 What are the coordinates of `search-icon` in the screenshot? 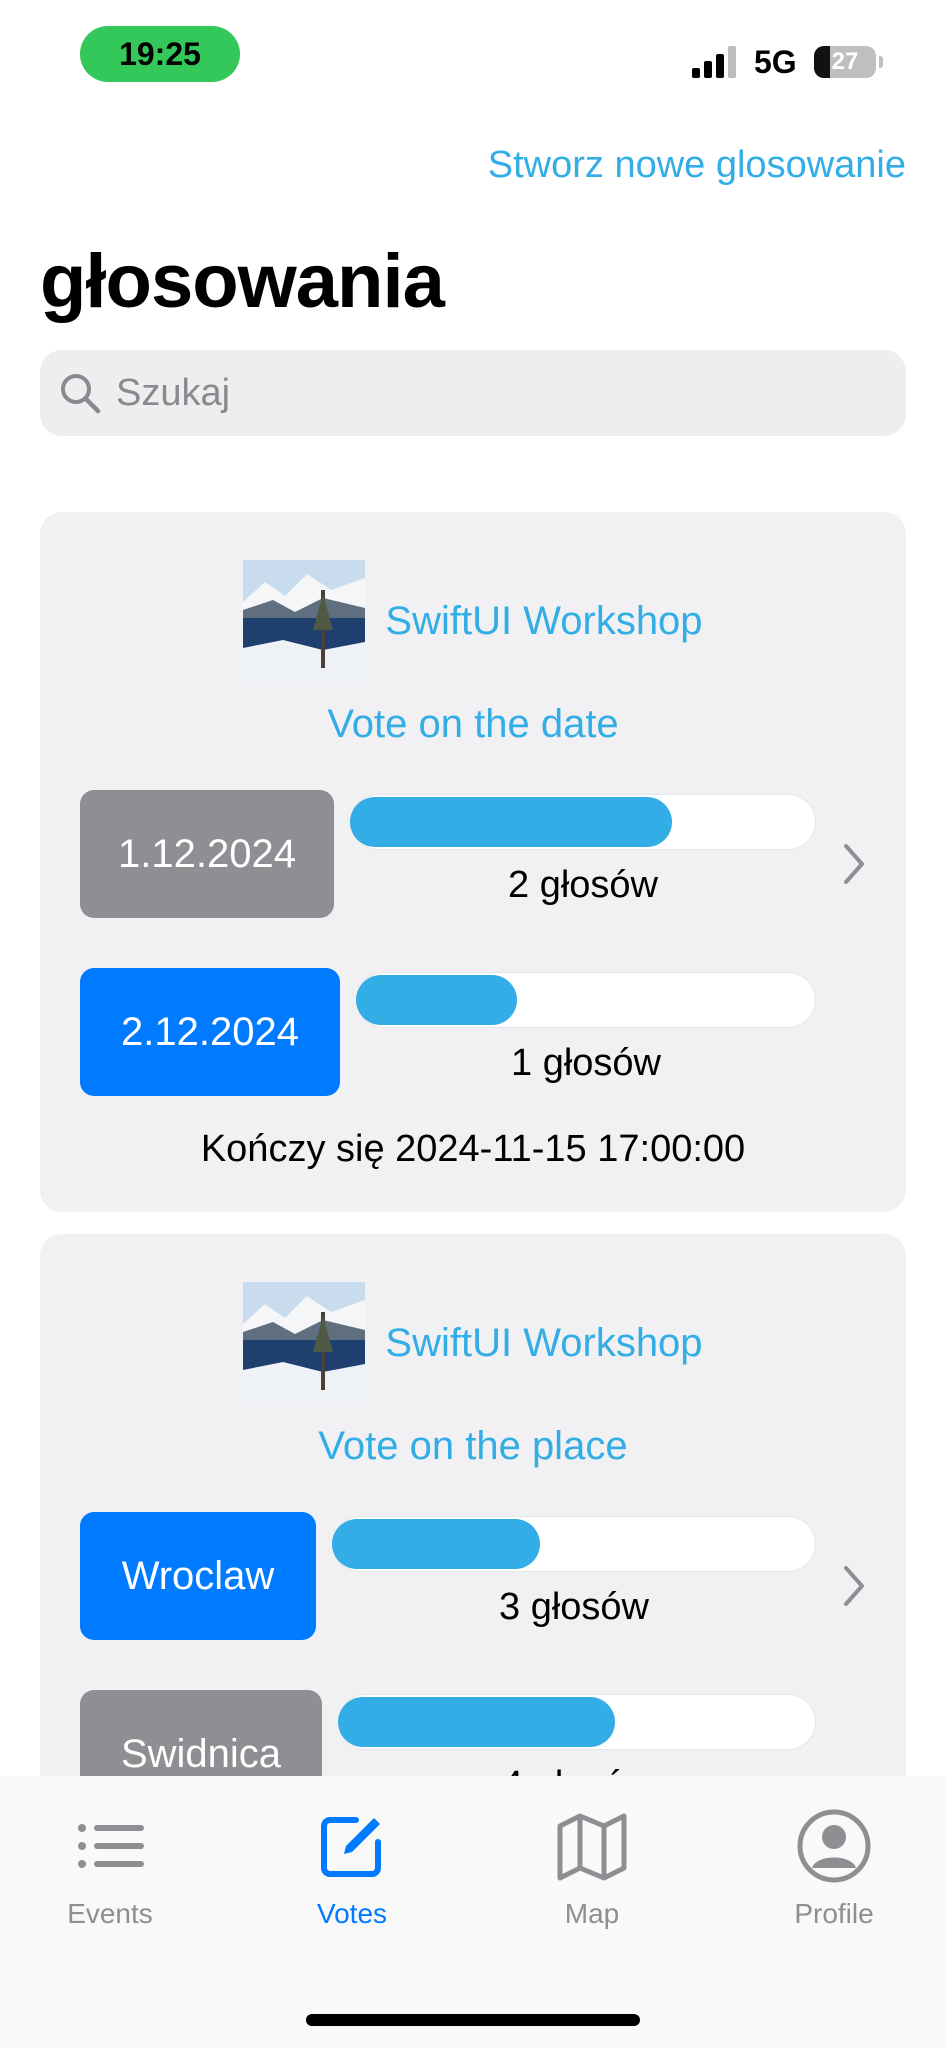 It's located at (81, 394).